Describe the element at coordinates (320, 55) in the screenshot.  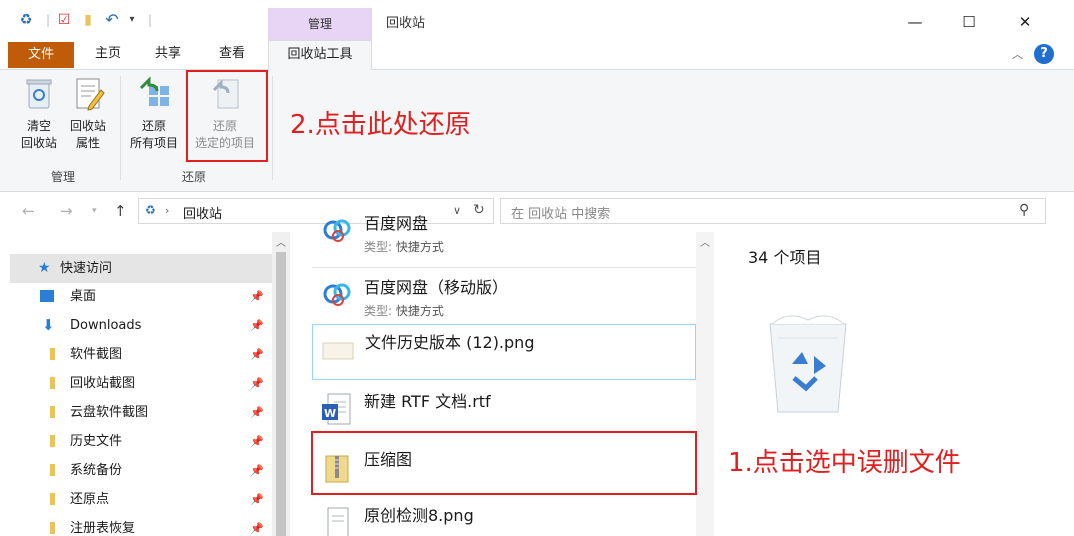
I see `tab-recycle-bin-tools: 回收站工具` at that location.